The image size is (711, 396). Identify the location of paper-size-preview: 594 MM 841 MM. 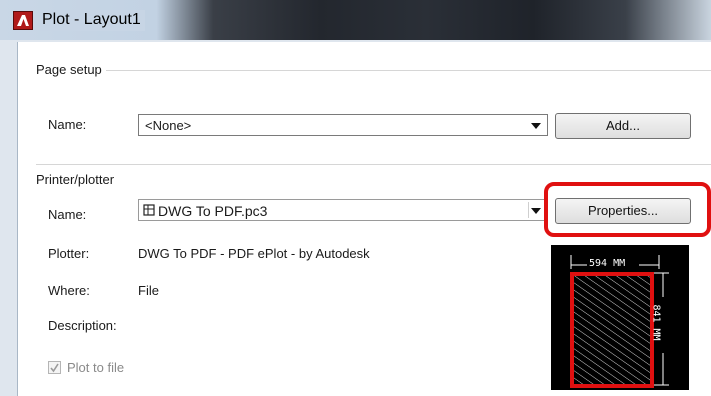
(620, 317).